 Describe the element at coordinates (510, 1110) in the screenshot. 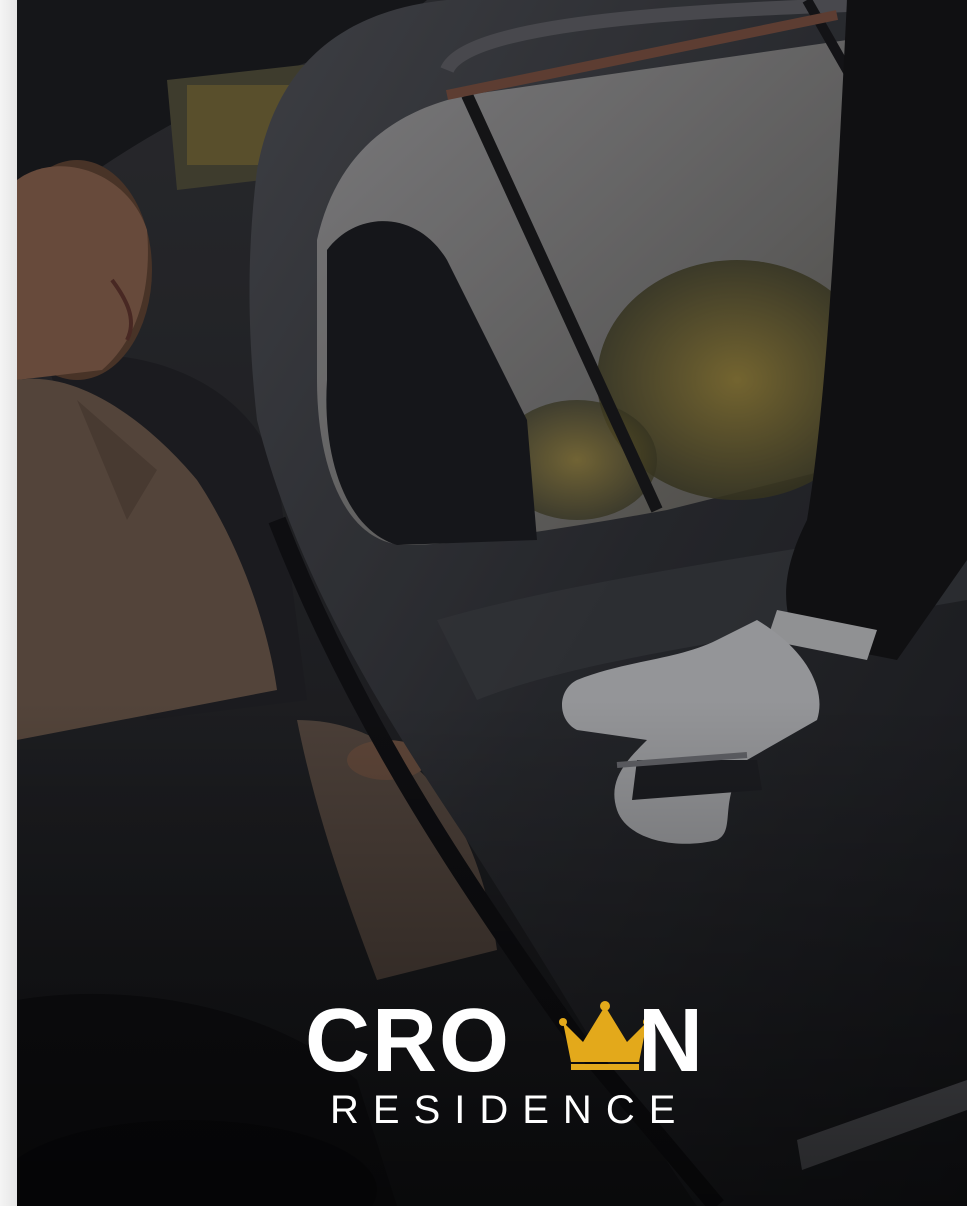

I see `logo-subtitle: RESIDENCE` at that location.